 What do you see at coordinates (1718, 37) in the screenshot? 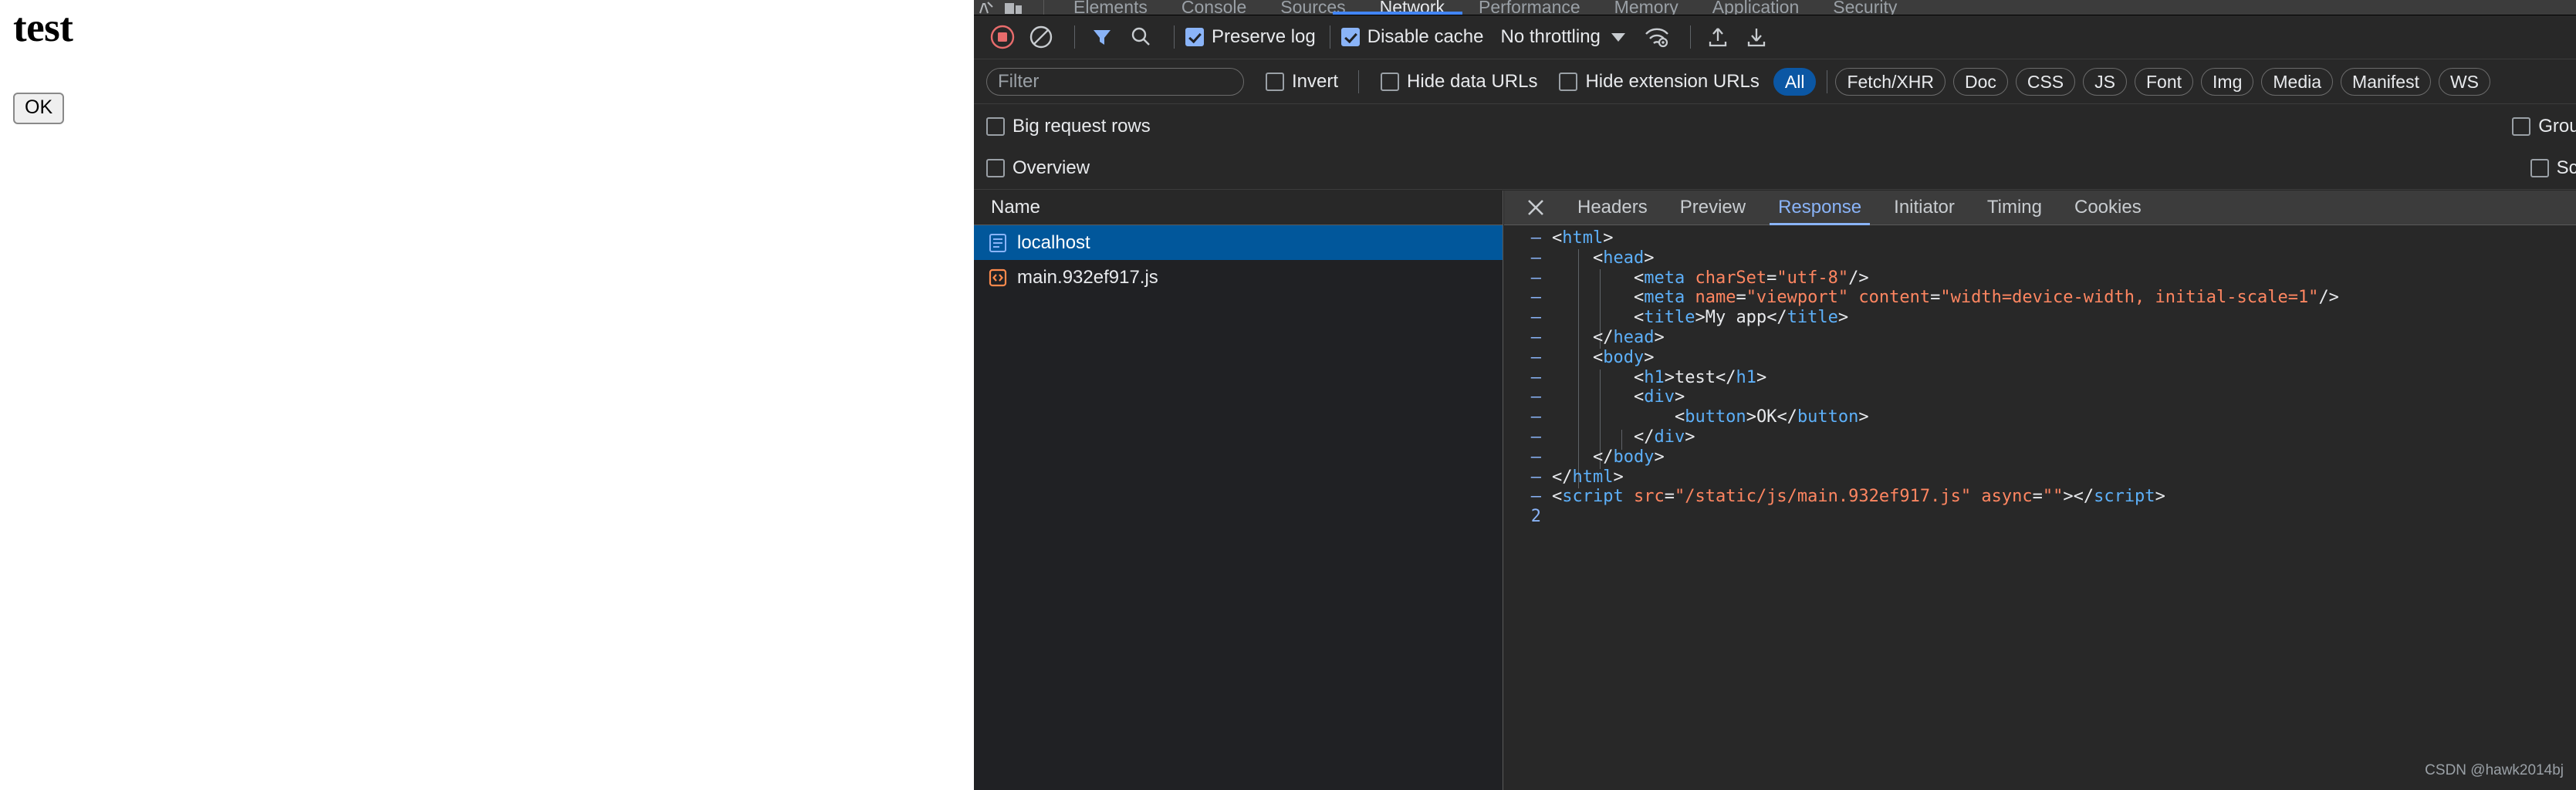
I see `upload-icon` at bounding box center [1718, 37].